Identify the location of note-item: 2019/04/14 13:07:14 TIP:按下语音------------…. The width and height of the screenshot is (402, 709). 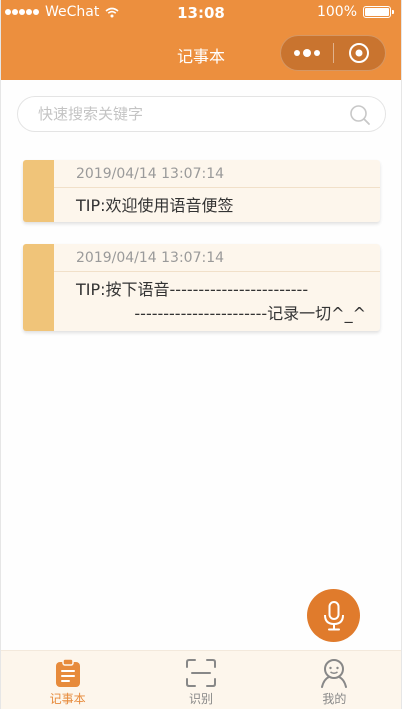
(201, 287).